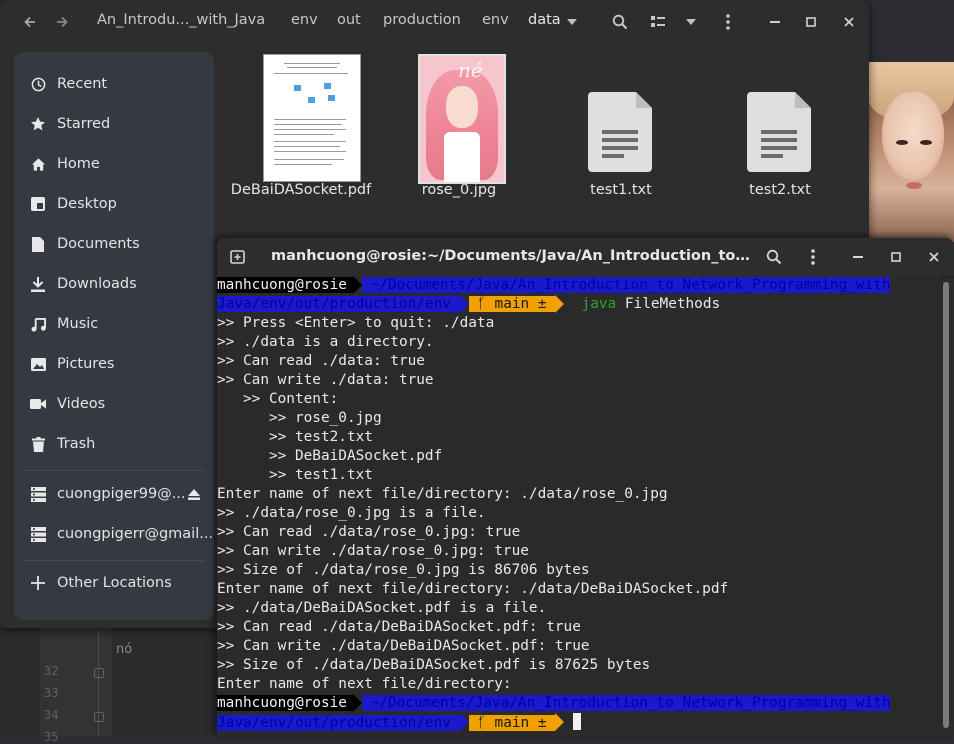  What do you see at coordinates (285, 285) in the screenshot?
I see `prompt-user: manhcuong@rosie` at bounding box center [285, 285].